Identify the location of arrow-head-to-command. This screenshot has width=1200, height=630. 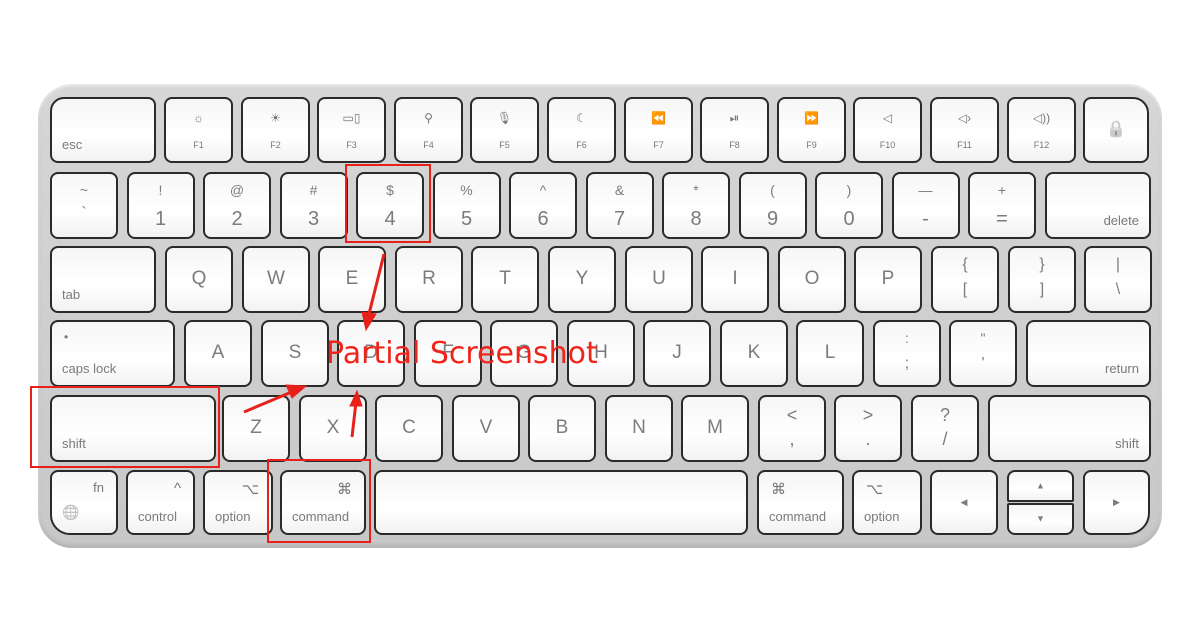
(356, 398).